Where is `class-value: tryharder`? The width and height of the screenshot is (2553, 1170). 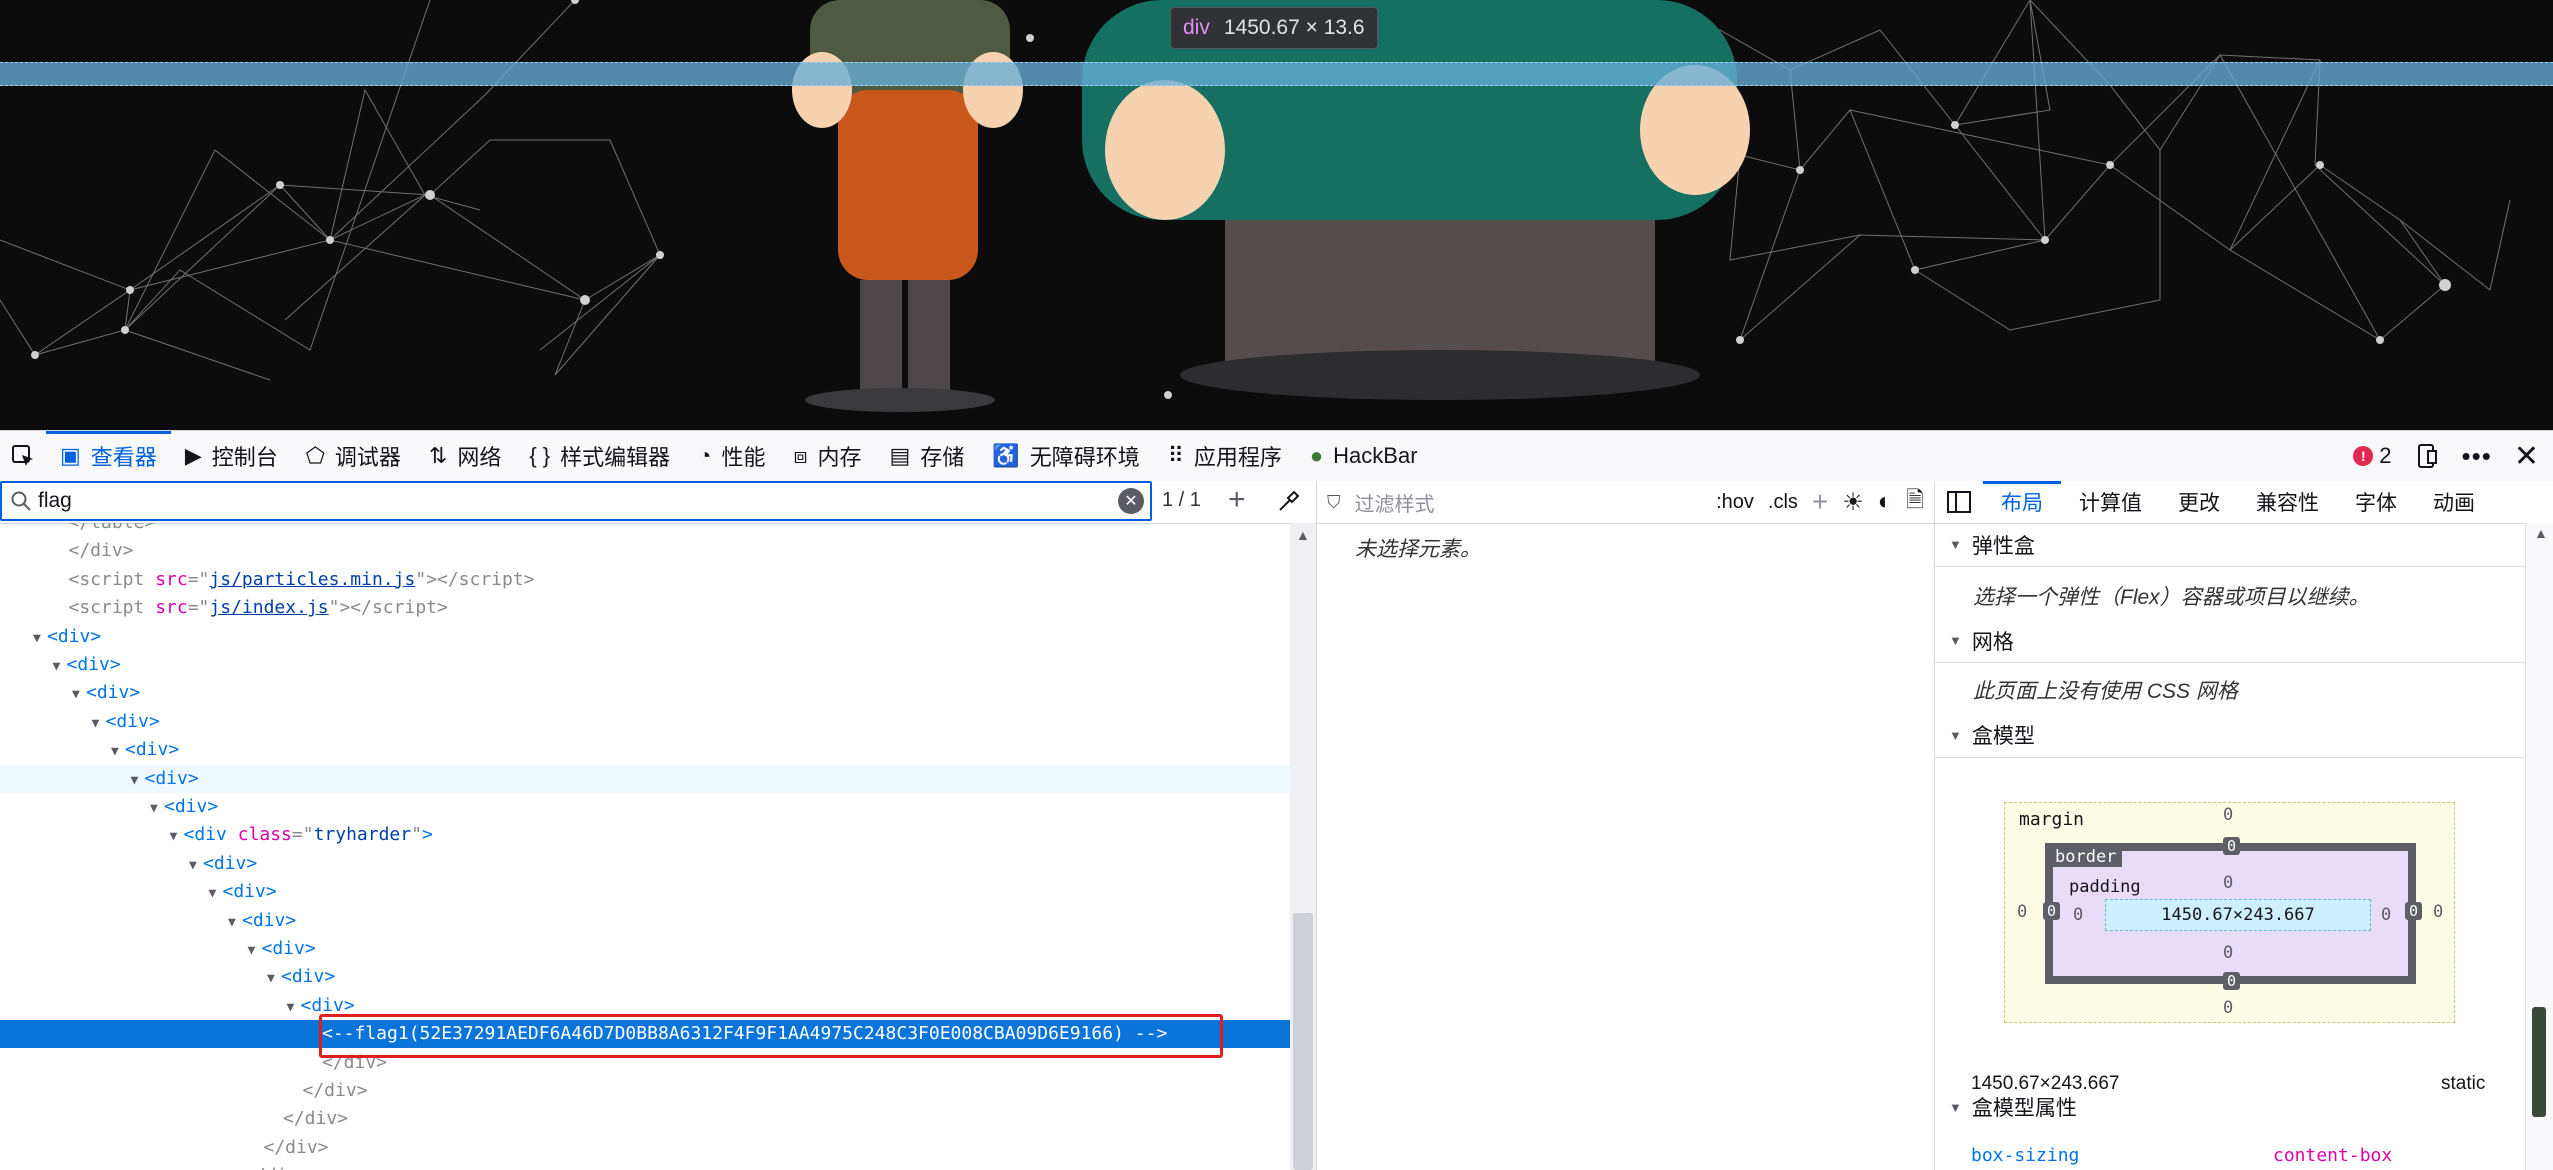 class-value: tryharder is located at coordinates (362, 835).